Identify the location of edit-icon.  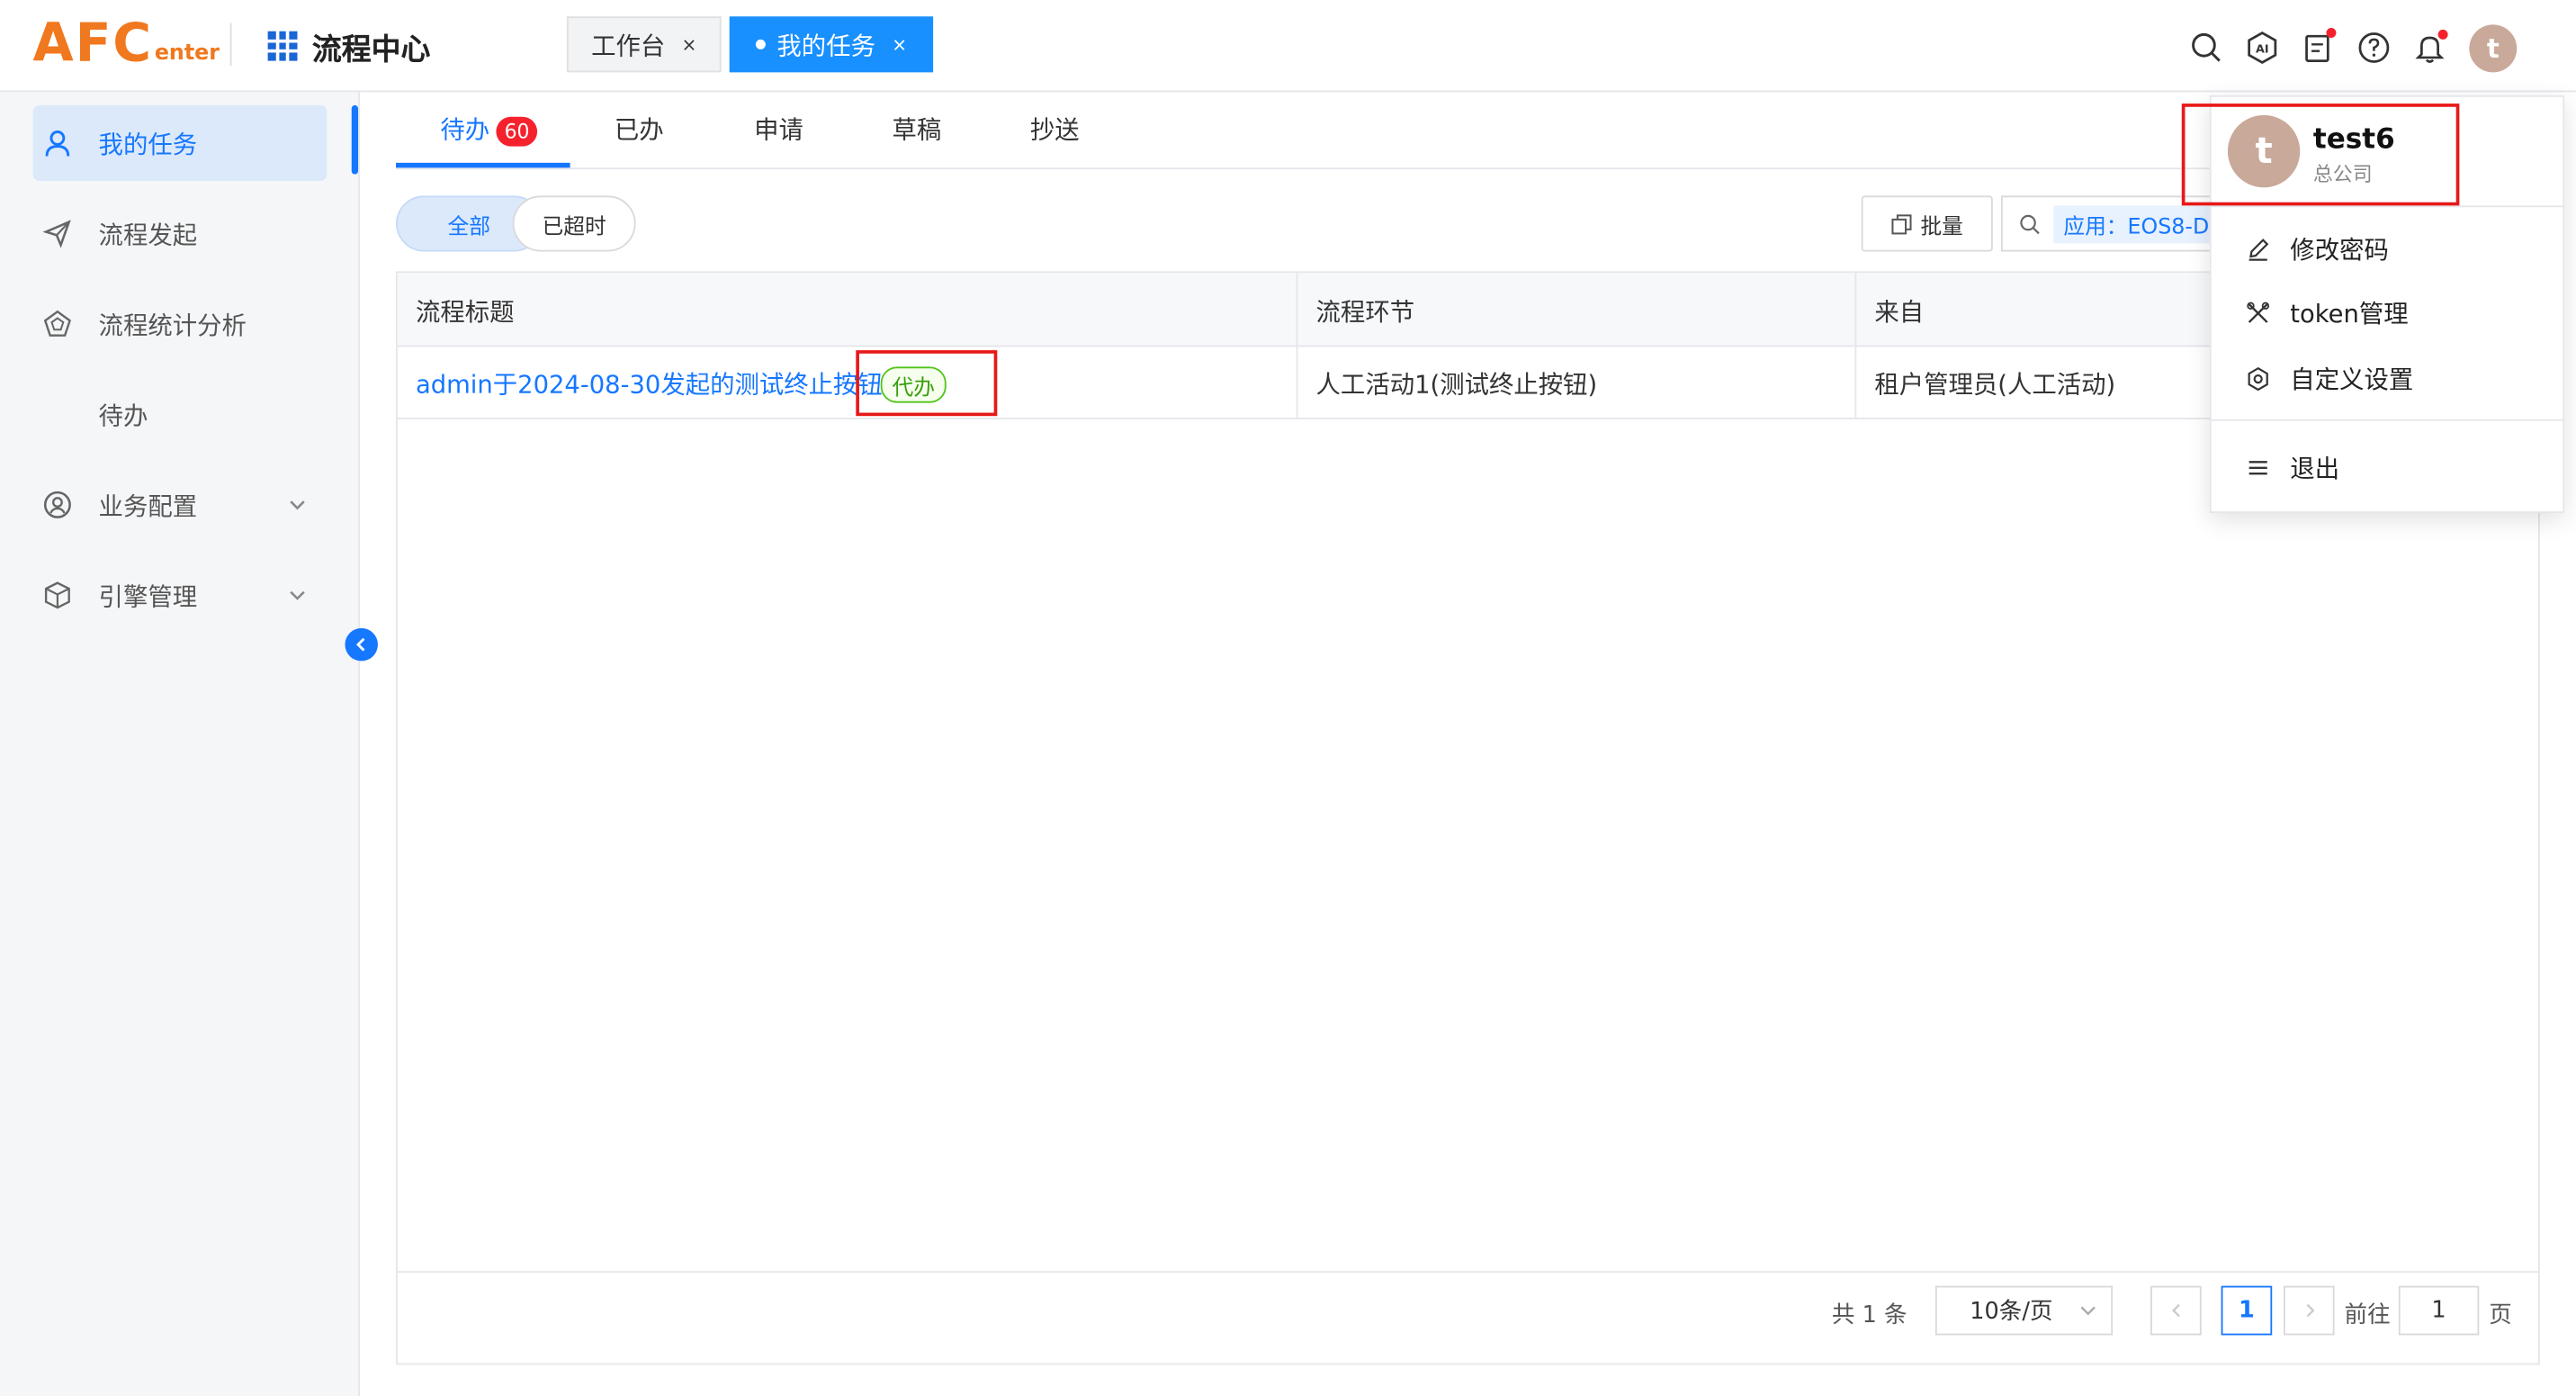
(2257, 249).